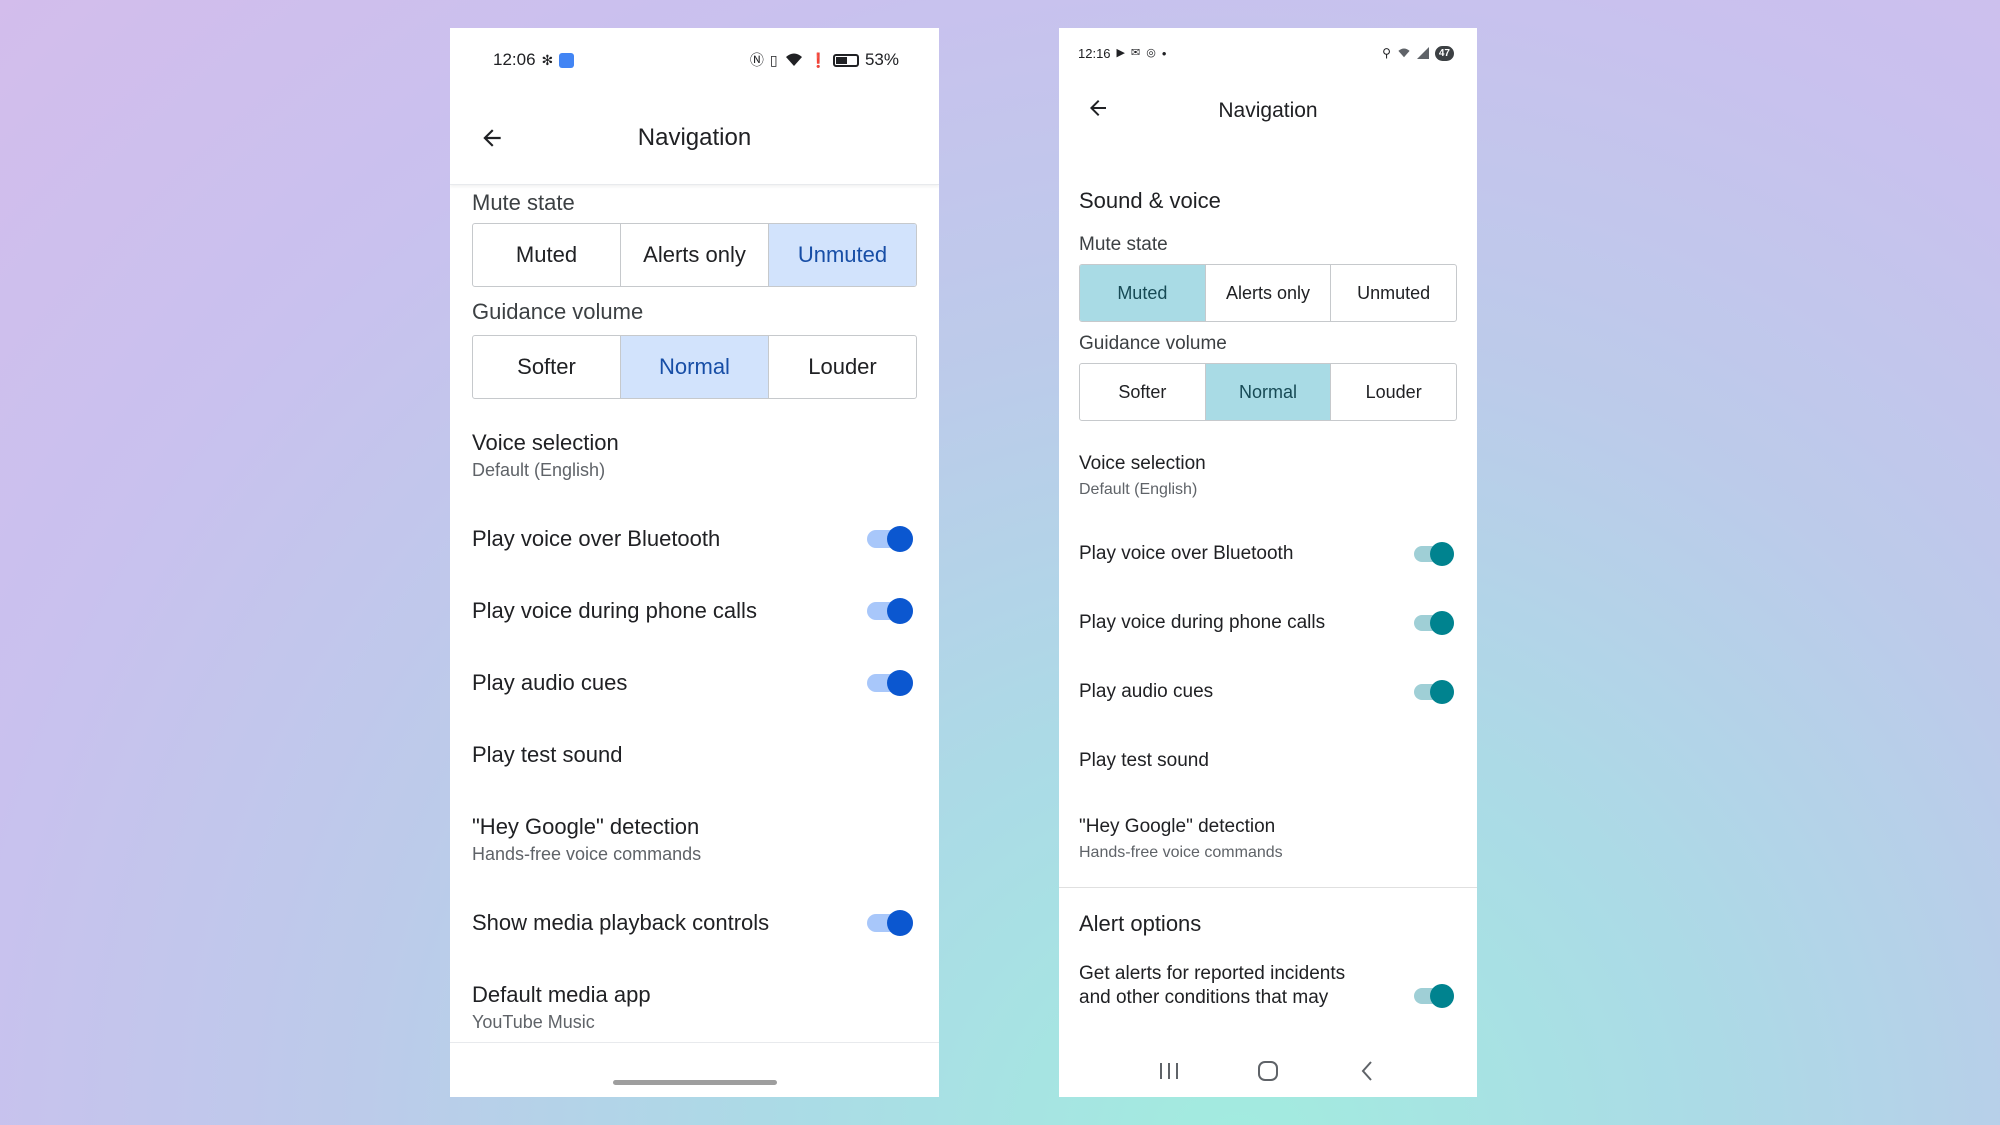 This screenshot has width=2000, height=1125. What do you see at coordinates (561, 994) in the screenshot?
I see `default-media-app-title: Default media app` at bounding box center [561, 994].